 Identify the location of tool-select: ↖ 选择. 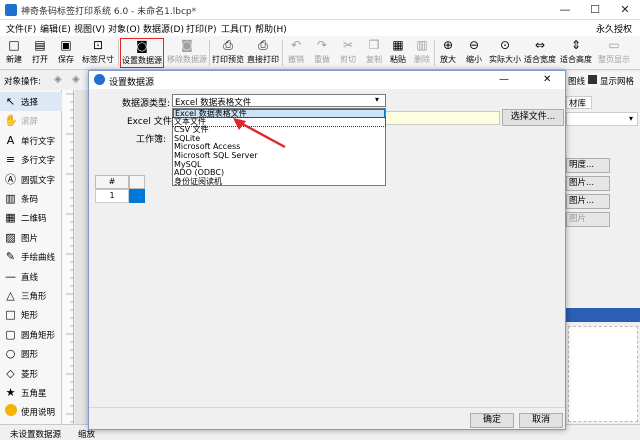
(31, 101).